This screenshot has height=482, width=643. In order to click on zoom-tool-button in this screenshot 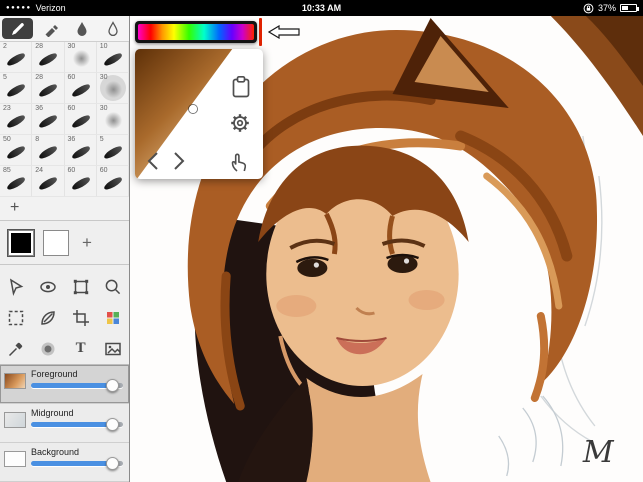, I will do `click(113, 286)`.